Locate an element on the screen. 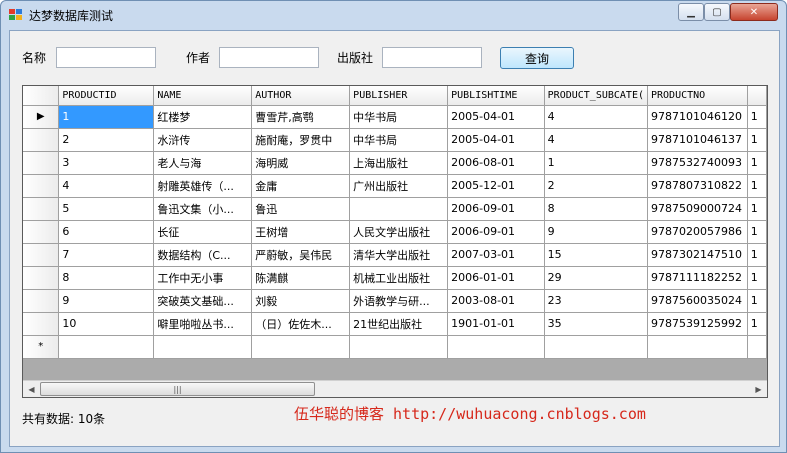  grid-cell: 2007-03-01 is located at coordinates (496, 255).